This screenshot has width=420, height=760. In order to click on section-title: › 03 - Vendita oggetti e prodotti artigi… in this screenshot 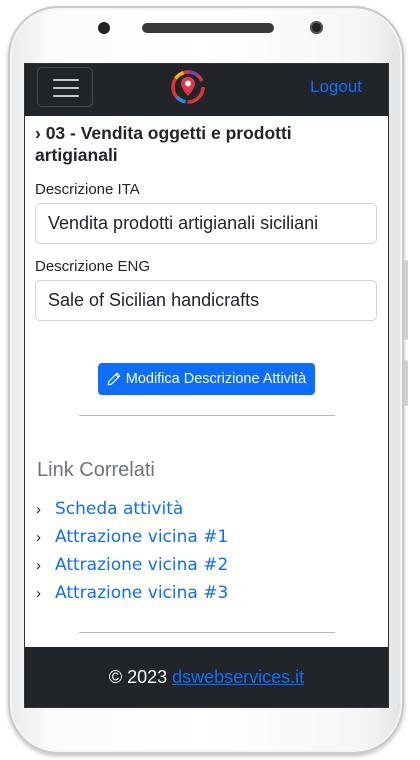, I will do `click(163, 144)`.